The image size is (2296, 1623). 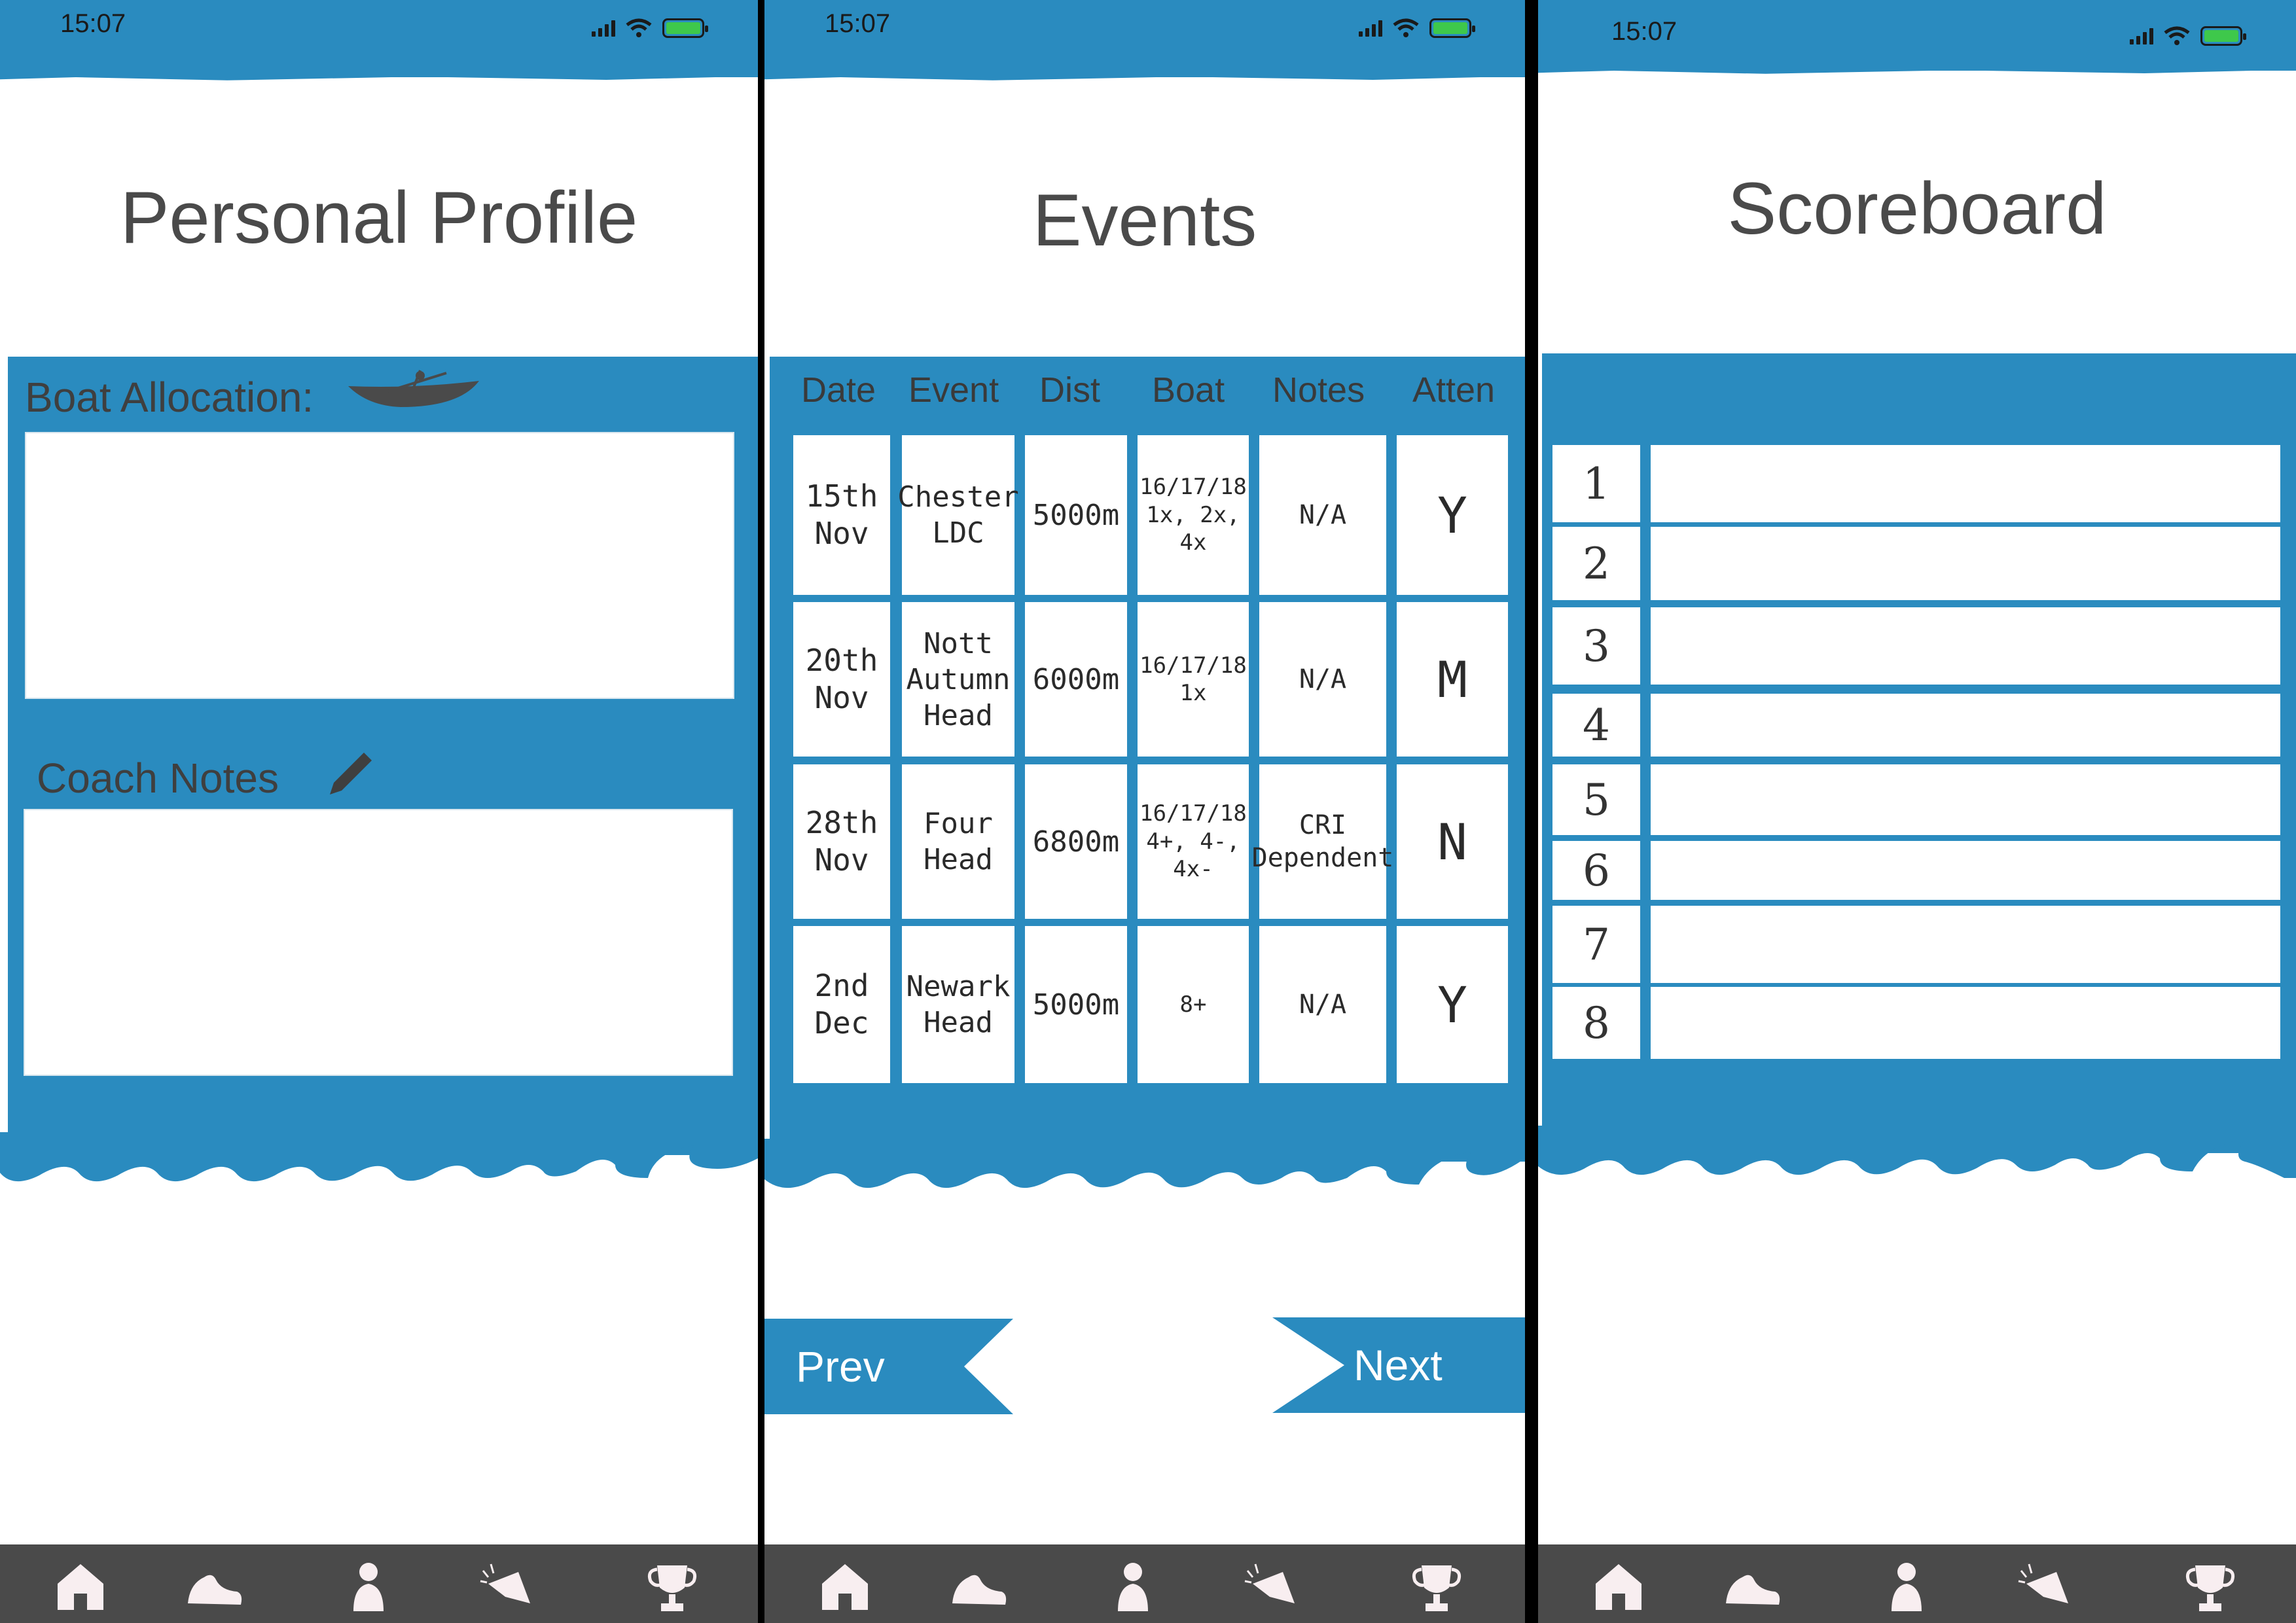 I want to click on table-cell-boat: 16/17/18 1x, 2x, 4x, so click(x=1193, y=515).